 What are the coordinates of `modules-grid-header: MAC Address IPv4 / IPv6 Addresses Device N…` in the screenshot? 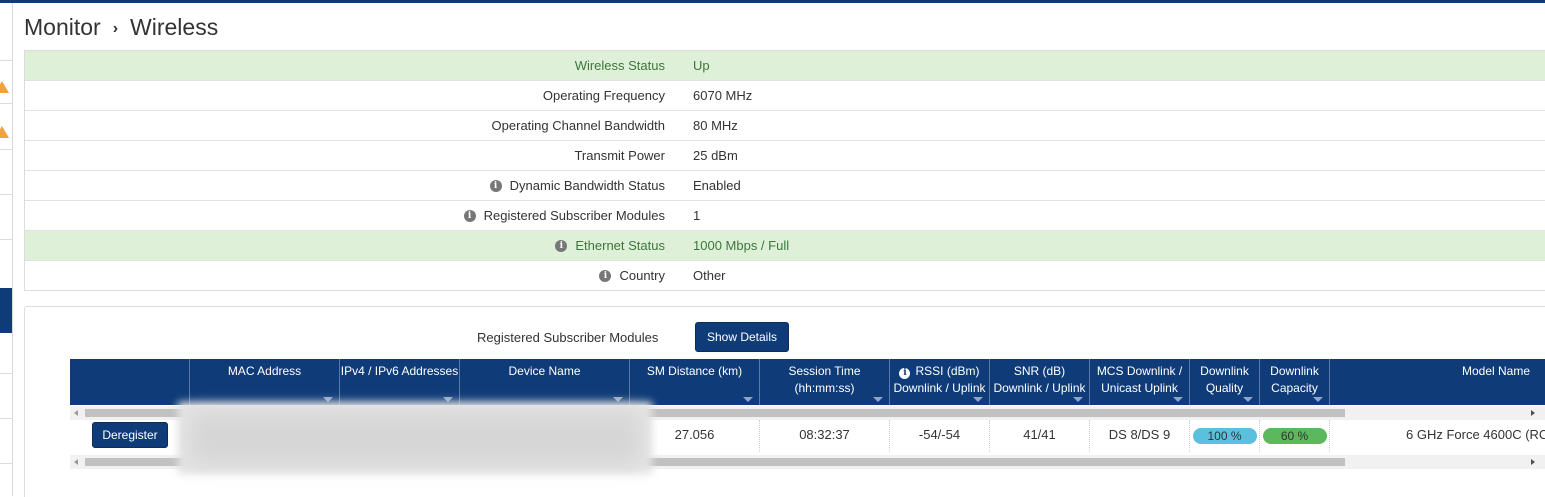 It's located at (807, 382).